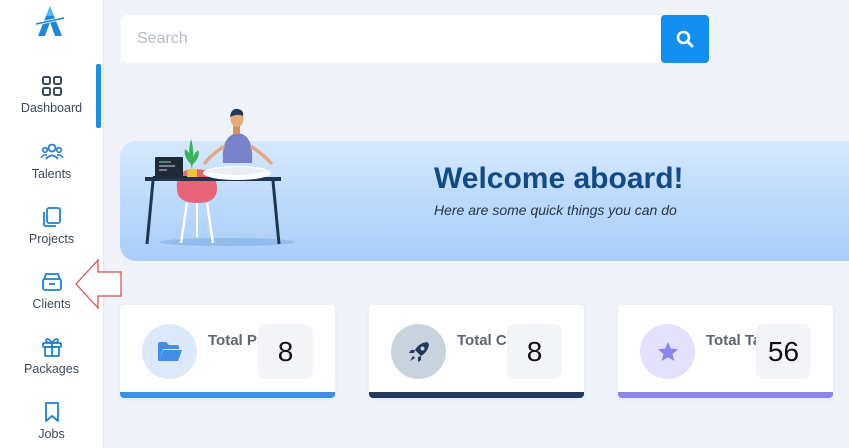 This screenshot has width=849, height=448. What do you see at coordinates (51, 217) in the screenshot?
I see `copy-icon` at bounding box center [51, 217].